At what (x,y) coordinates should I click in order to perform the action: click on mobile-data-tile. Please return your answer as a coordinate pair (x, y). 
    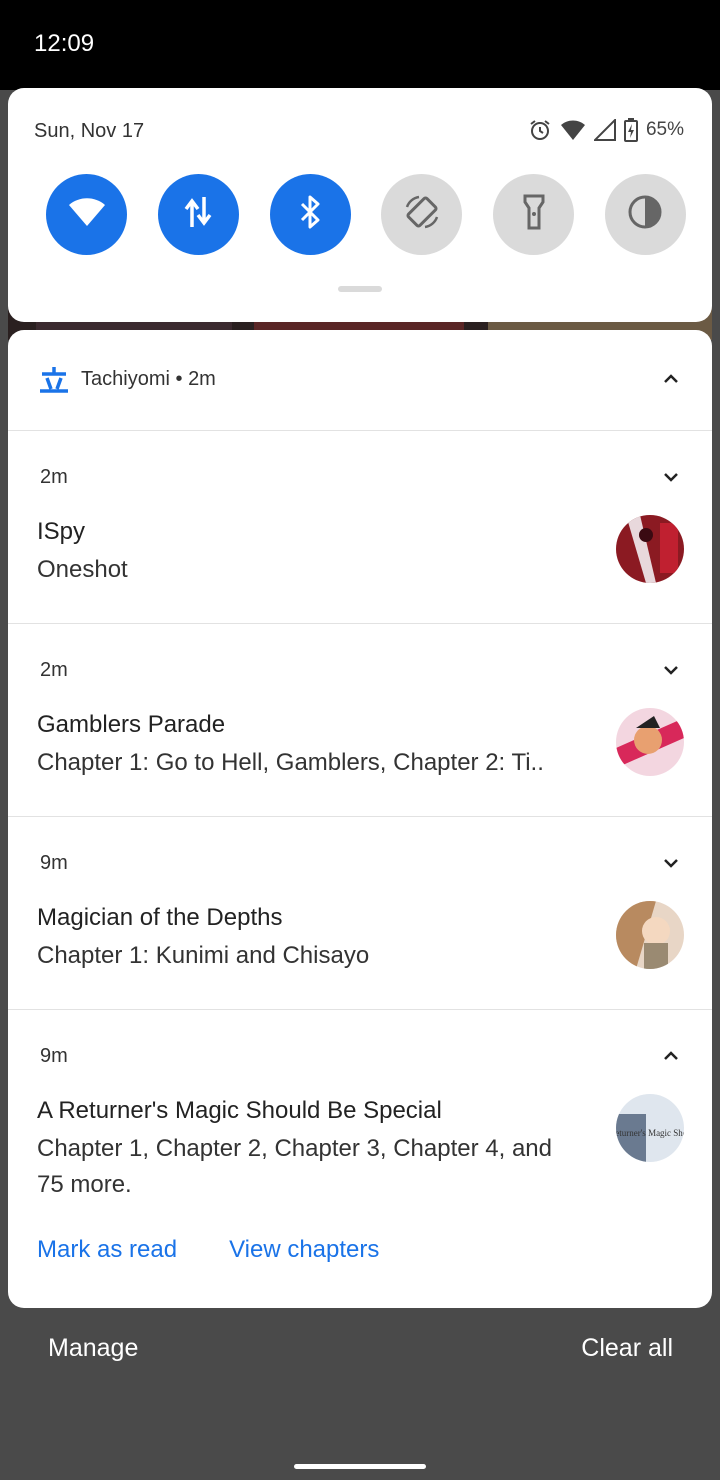
    Looking at the image, I should click on (198, 214).